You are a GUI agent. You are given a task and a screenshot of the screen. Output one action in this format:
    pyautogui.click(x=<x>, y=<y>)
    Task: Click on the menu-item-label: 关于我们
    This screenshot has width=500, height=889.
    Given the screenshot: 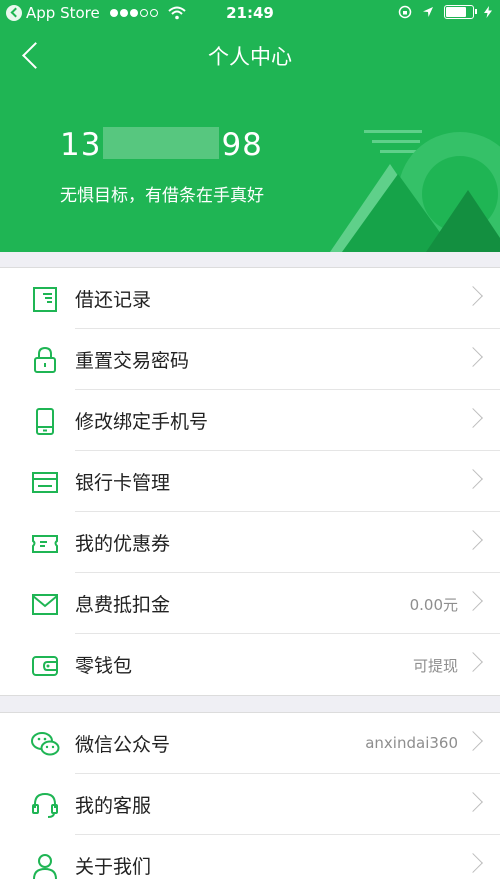 What is the action you would take?
    pyautogui.click(x=113, y=867)
    